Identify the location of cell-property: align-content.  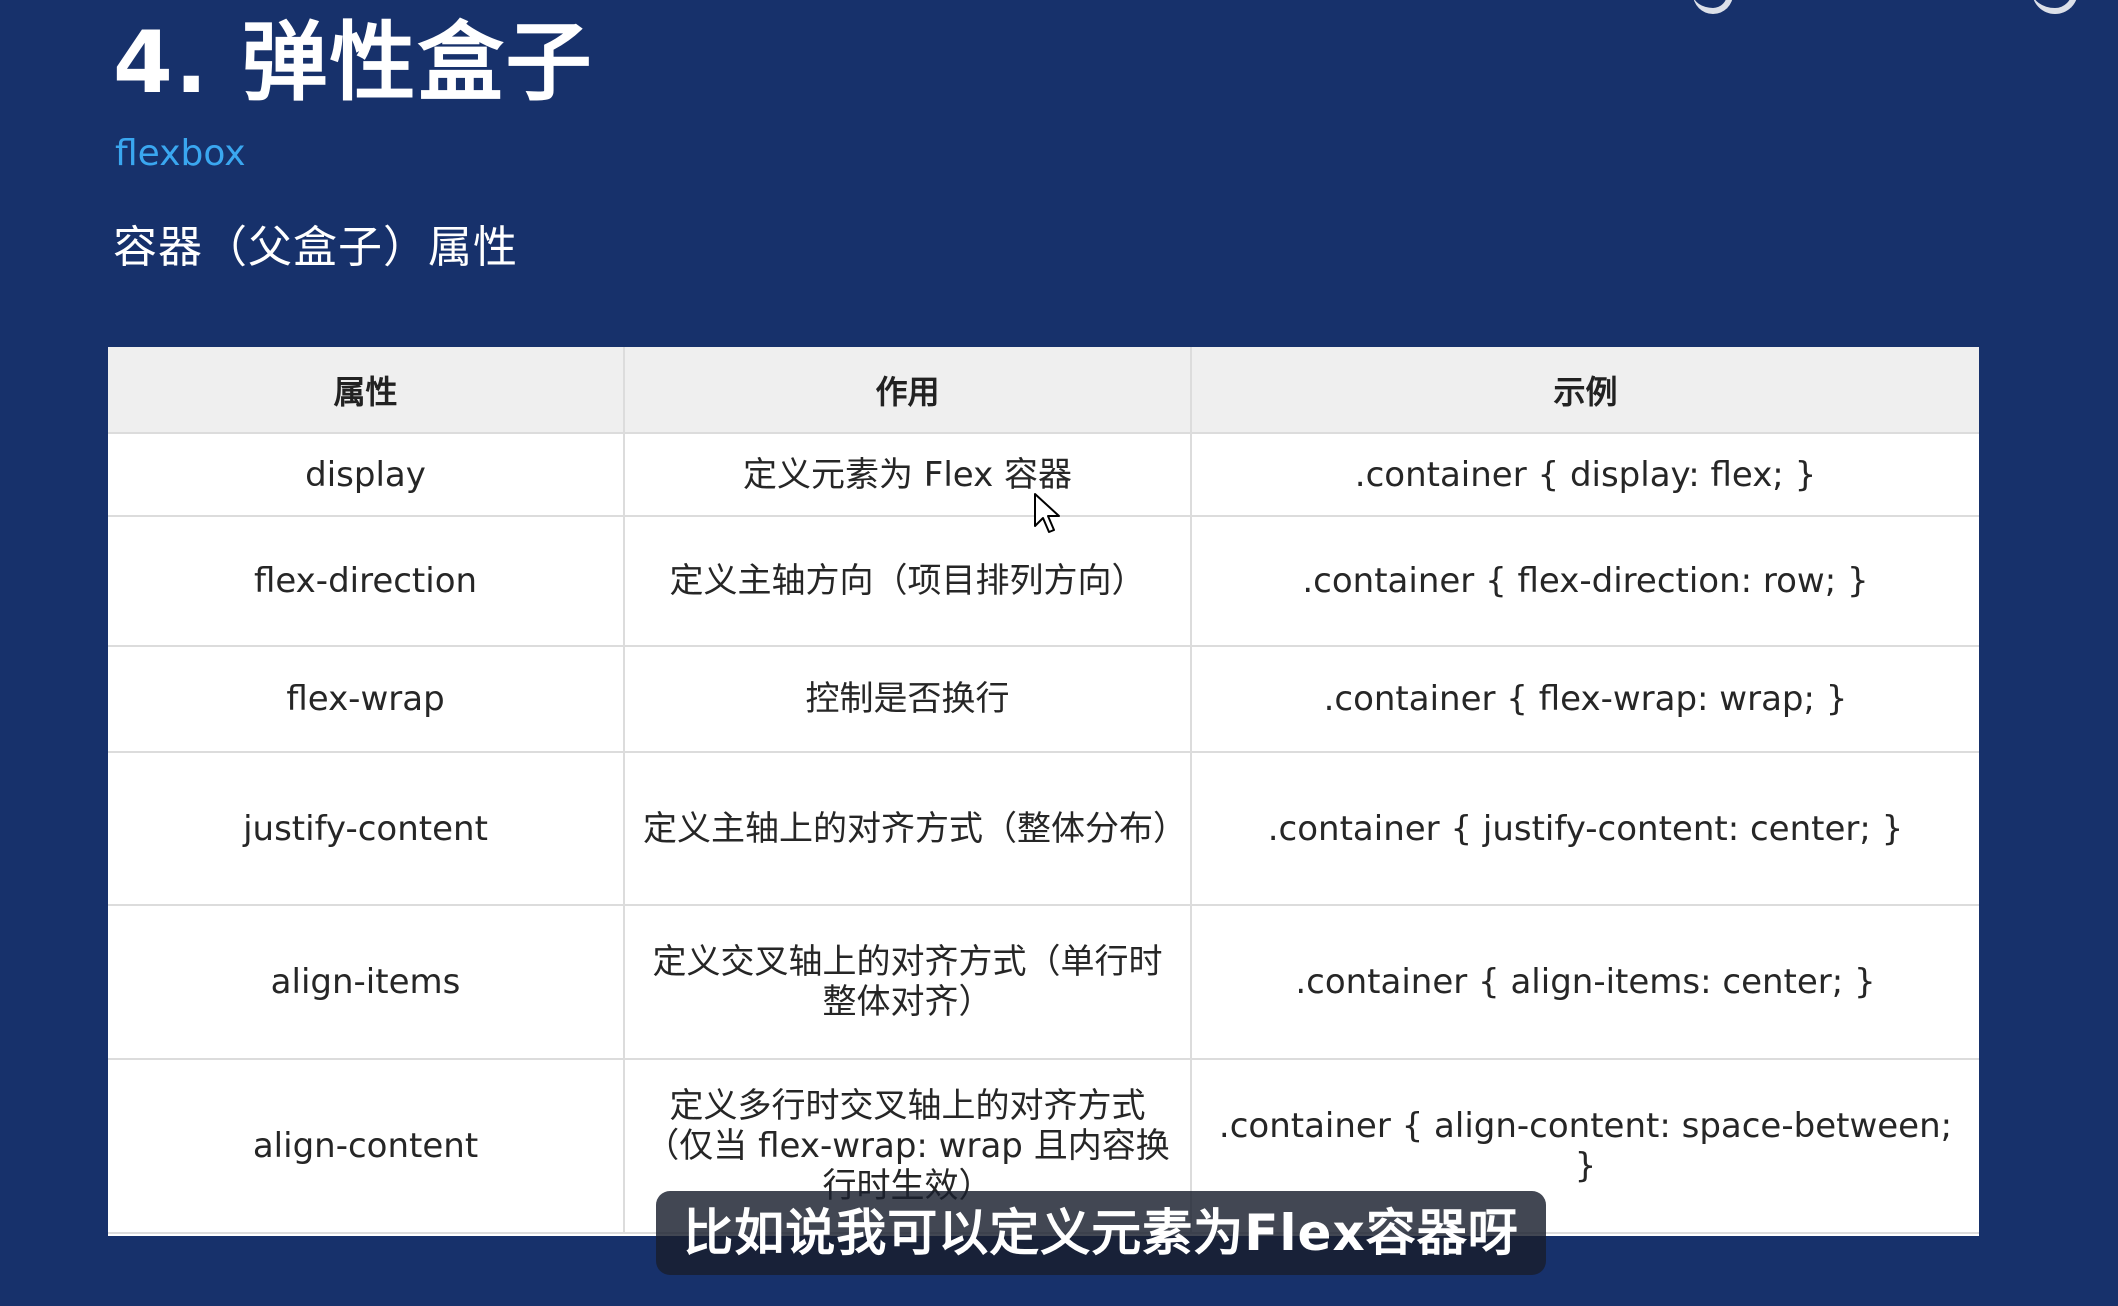
(366, 1146).